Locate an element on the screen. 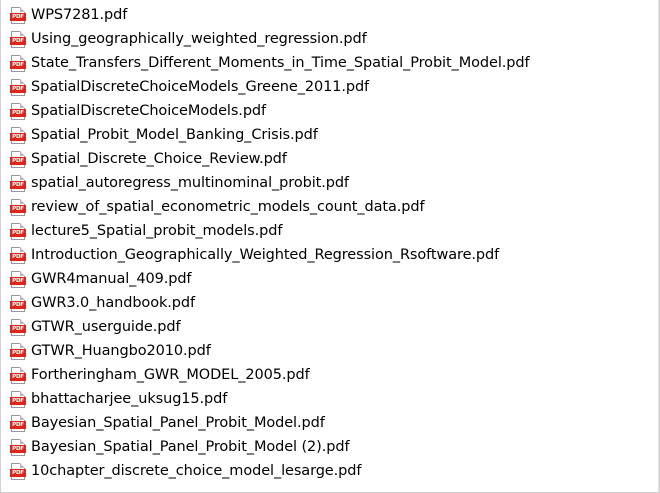 The width and height of the screenshot is (660, 493). file-list-item: PDF GWR4manual_409.pdf is located at coordinates (330, 279).